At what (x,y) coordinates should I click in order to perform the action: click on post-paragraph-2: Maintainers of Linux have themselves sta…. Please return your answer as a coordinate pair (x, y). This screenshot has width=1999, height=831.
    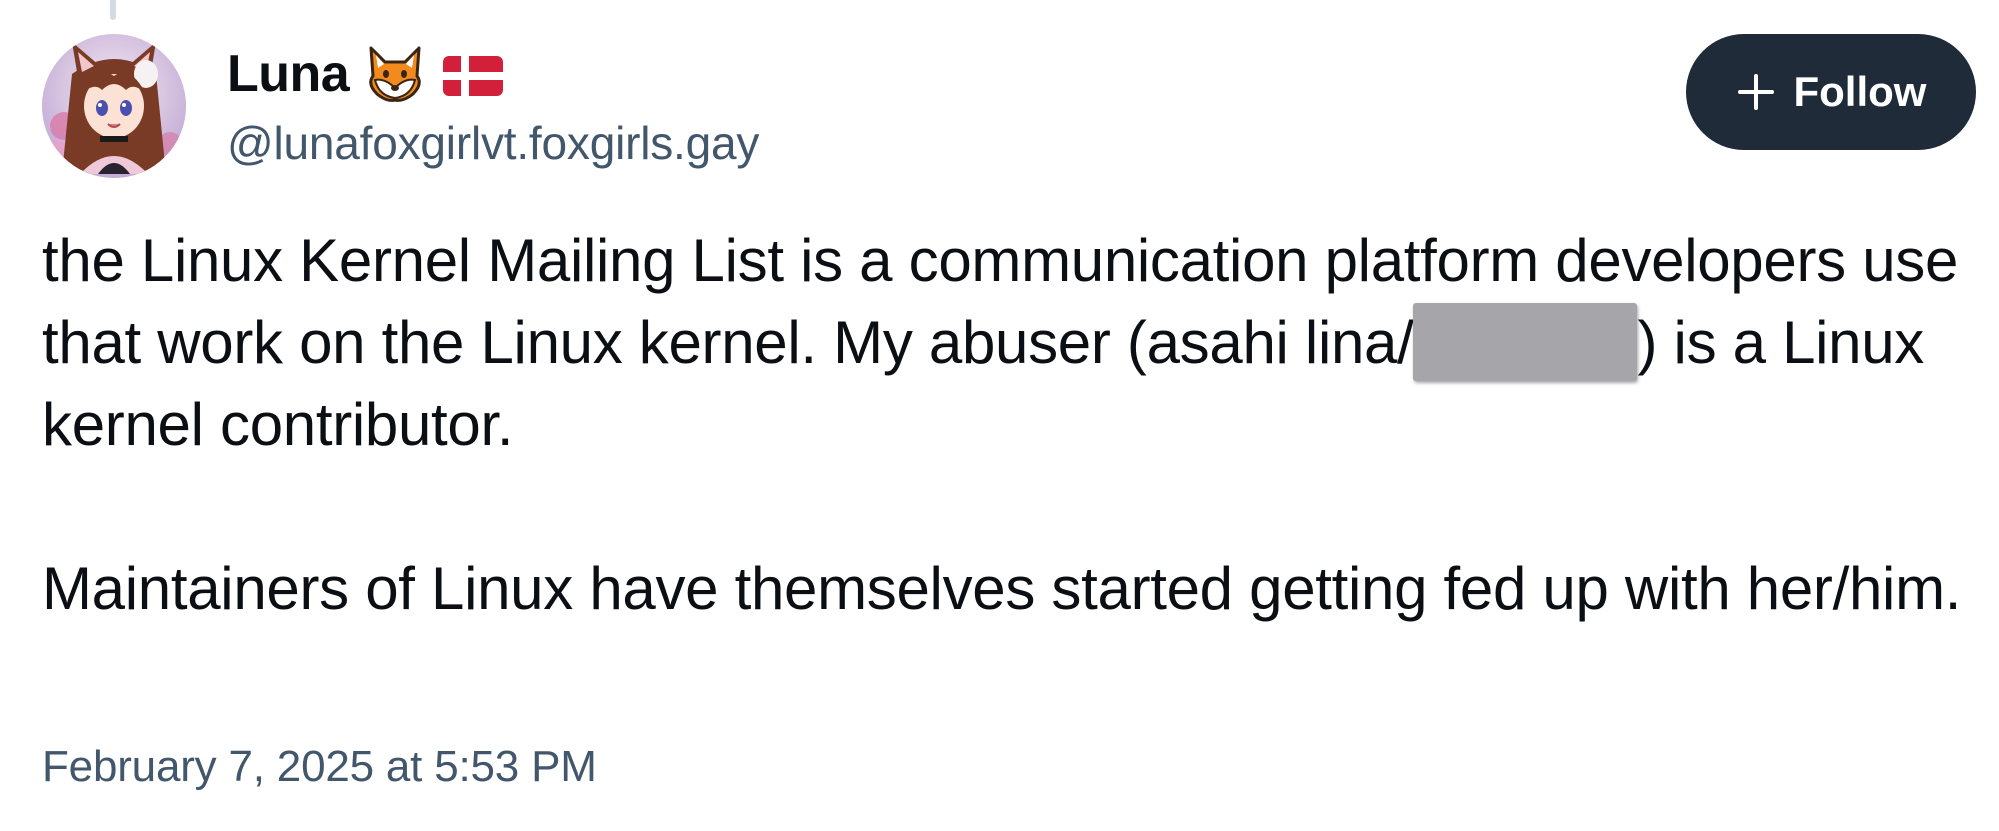
    Looking at the image, I should click on (1002, 588).